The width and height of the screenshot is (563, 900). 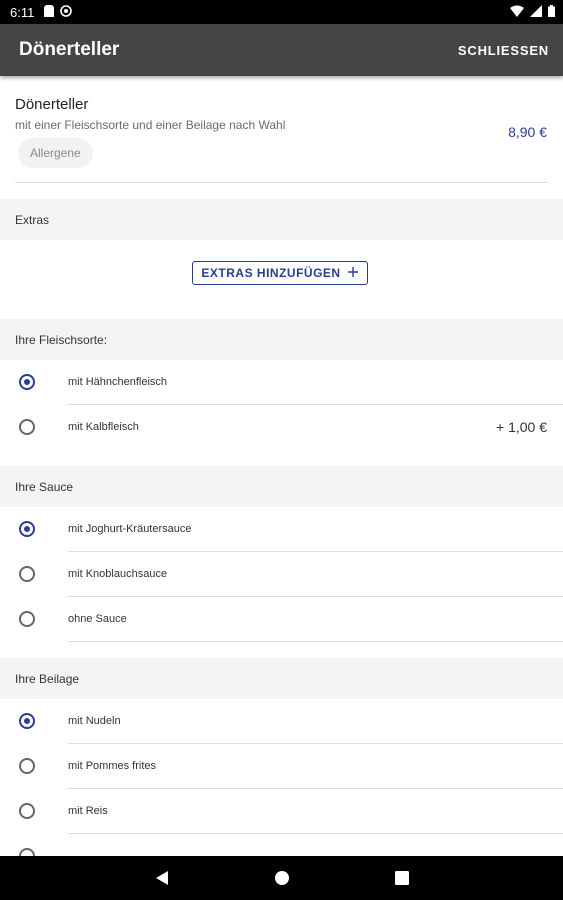 What do you see at coordinates (281, 721) in the screenshot?
I see `option-noodles: mit Nudeln` at bounding box center [281, 721].